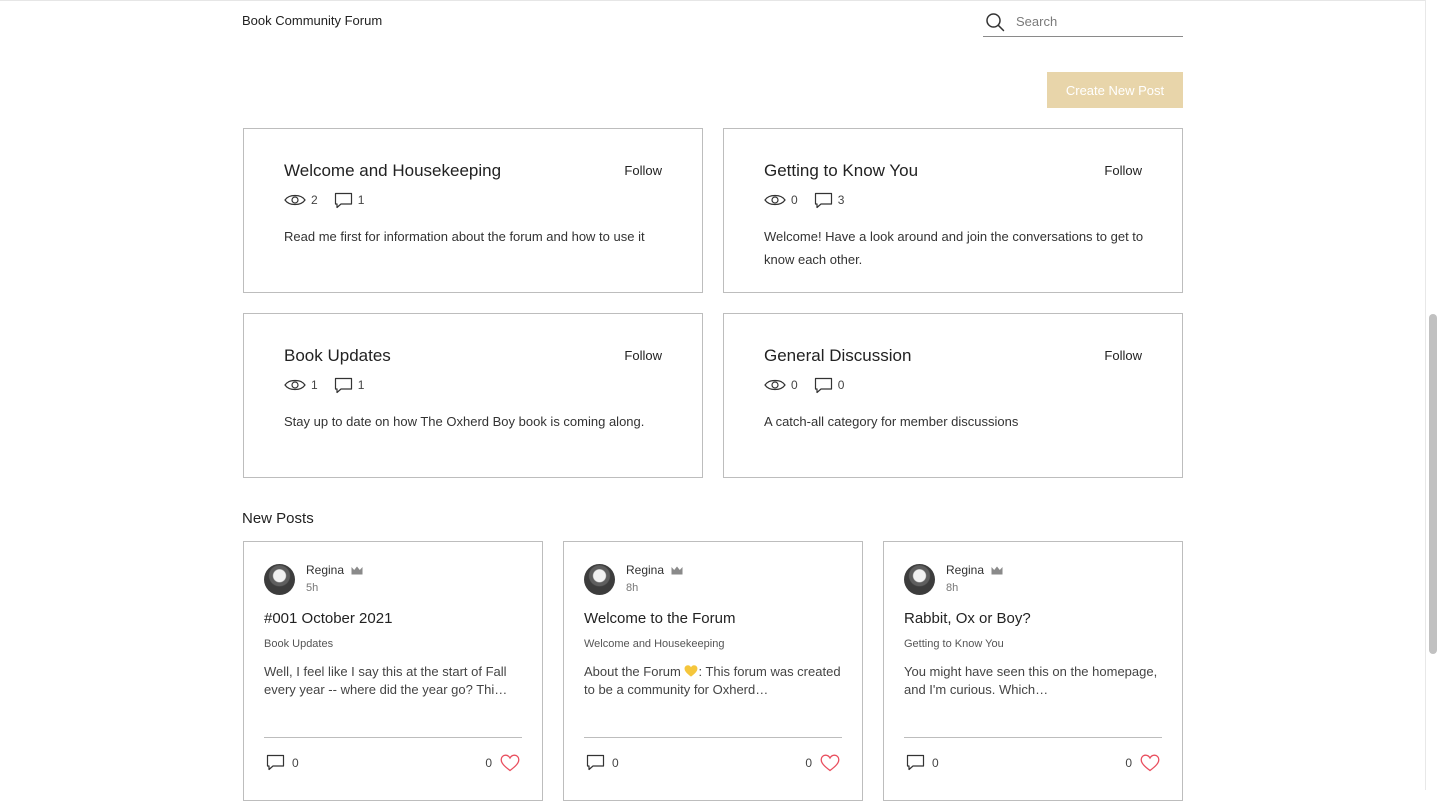 Image resolution: width=1440 pixels, height=801 pixels. Describe the element at coordinates (328, 618) in the screenshot. I see `post-title: #001 October 2021` at that location.